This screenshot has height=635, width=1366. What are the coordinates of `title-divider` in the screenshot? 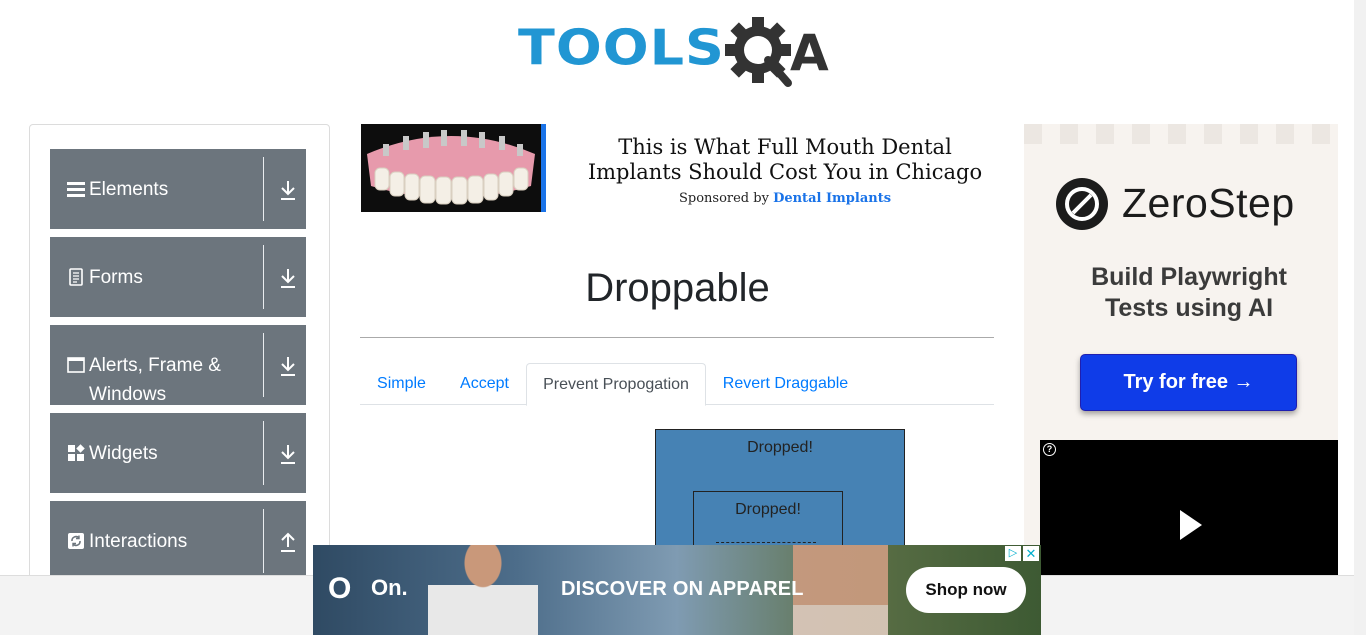 It's located at (677, 337).